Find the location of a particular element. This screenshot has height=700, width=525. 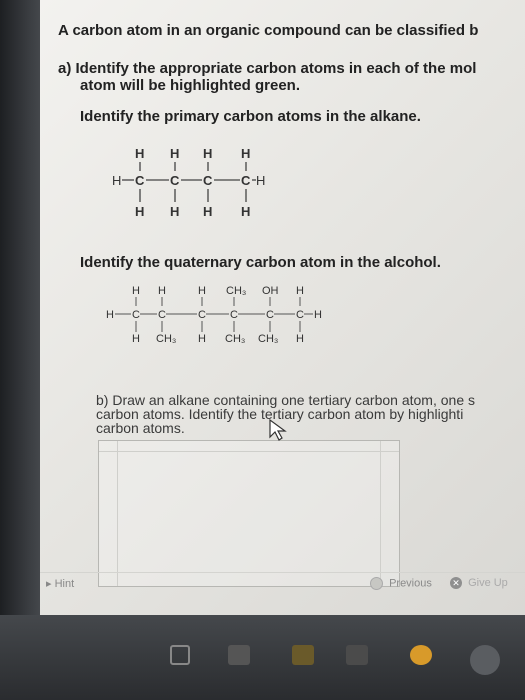

drawing-canvas is located at coordinates (249, 513).